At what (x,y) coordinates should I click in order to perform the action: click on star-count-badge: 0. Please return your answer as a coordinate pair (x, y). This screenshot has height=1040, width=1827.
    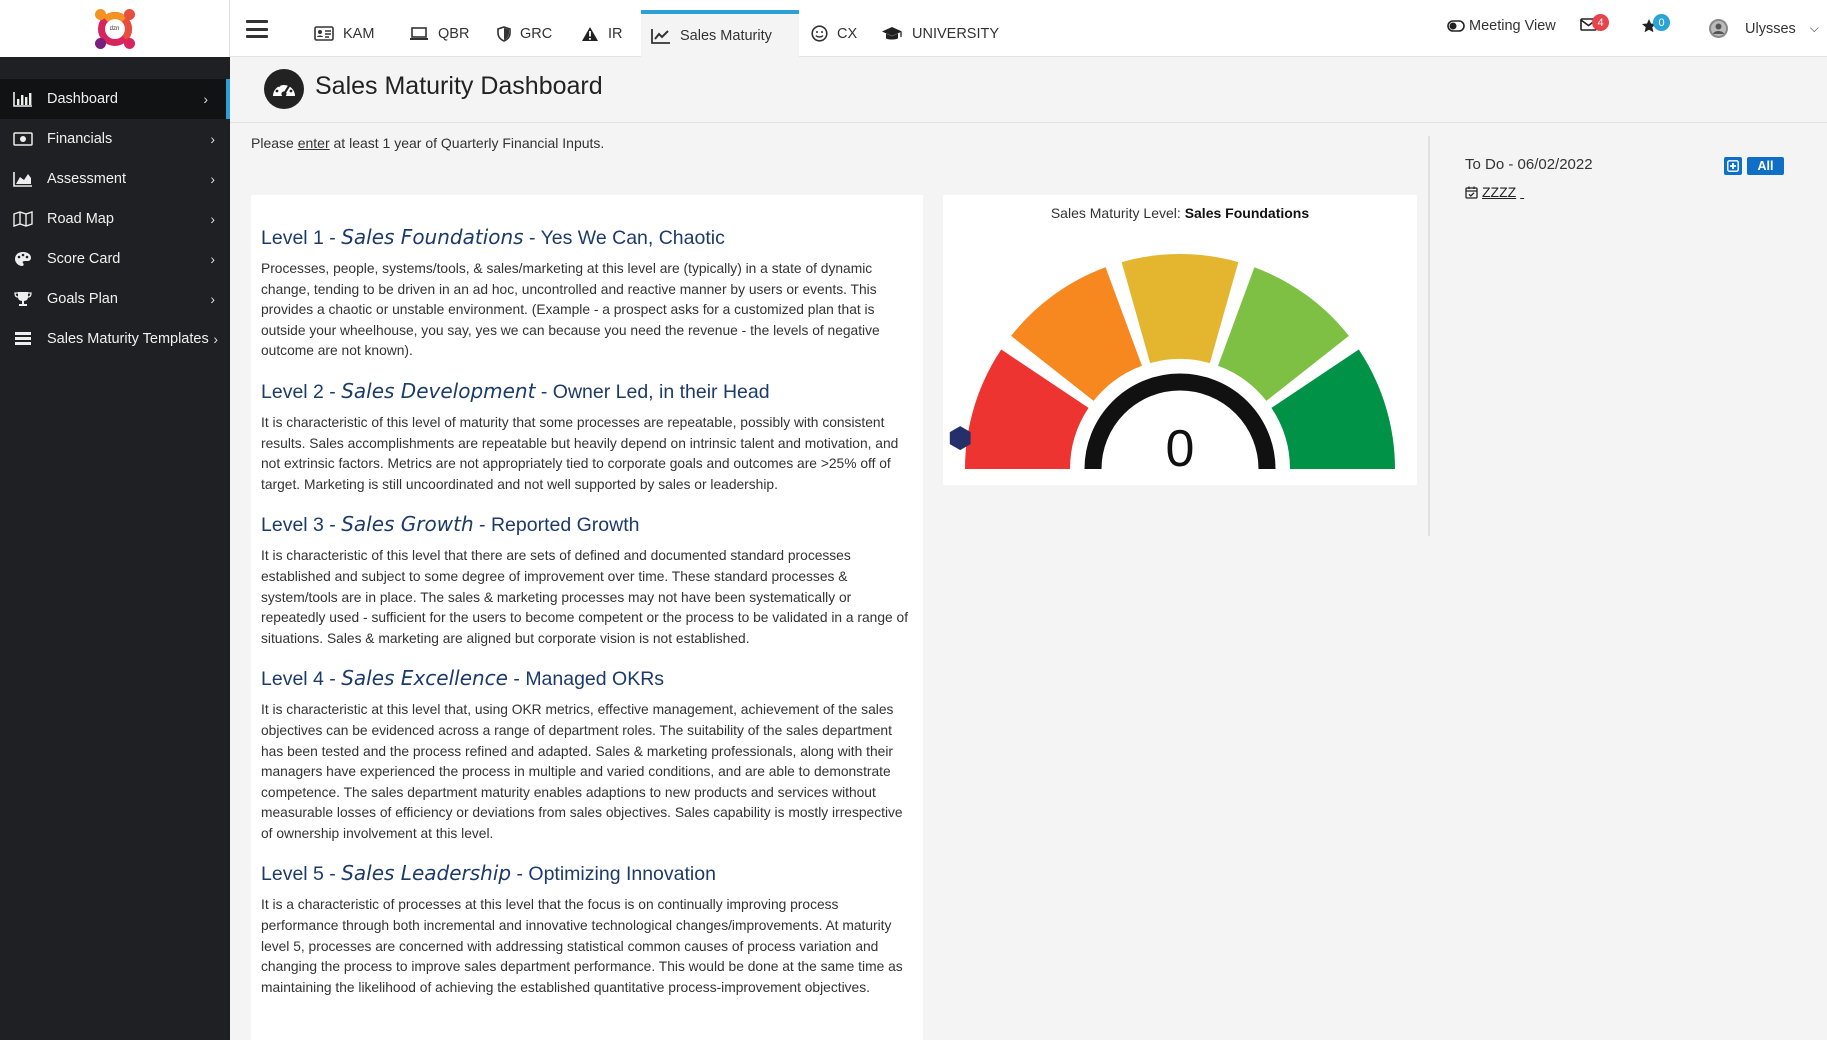
    Looking at the image, I should click on (1661, 22).